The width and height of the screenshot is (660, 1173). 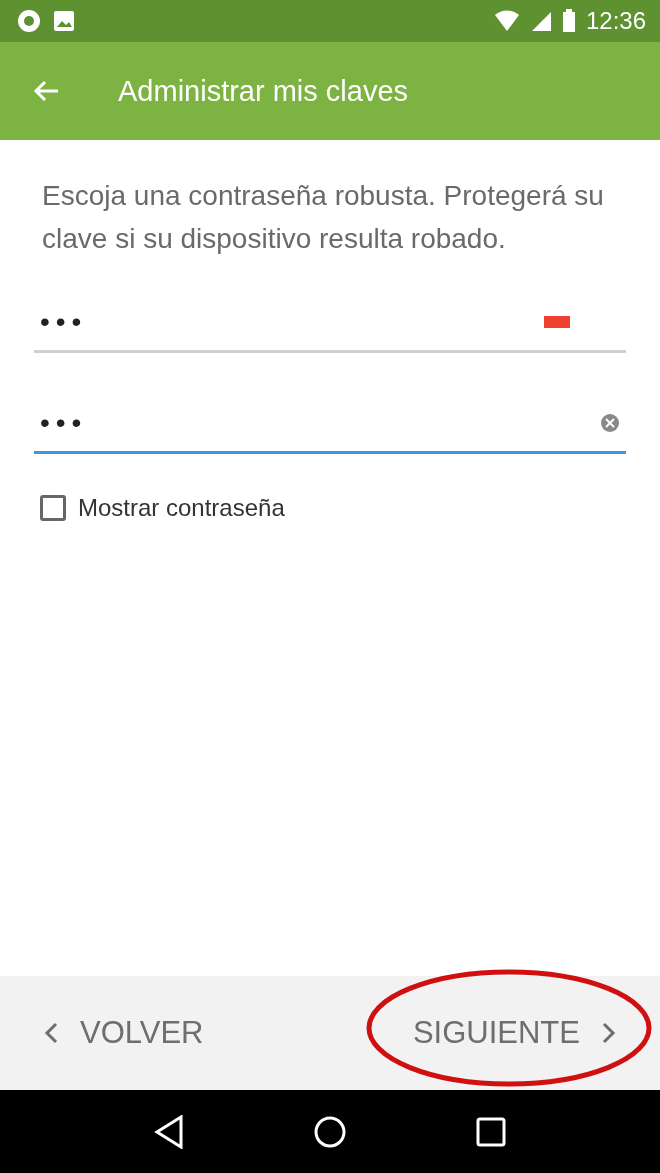 I want to click on strength-indicator, so click(x=557, y=322).